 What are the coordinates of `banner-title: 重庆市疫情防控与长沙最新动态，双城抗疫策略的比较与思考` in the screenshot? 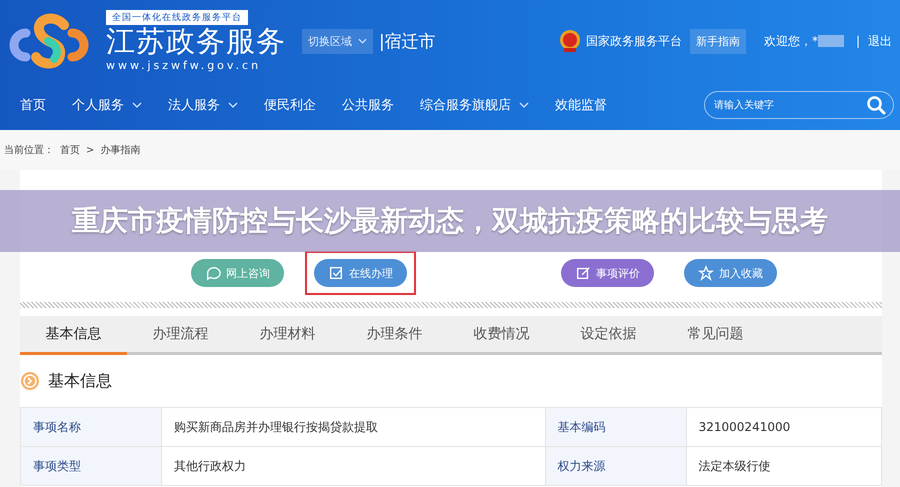 It's located at (450, 221).